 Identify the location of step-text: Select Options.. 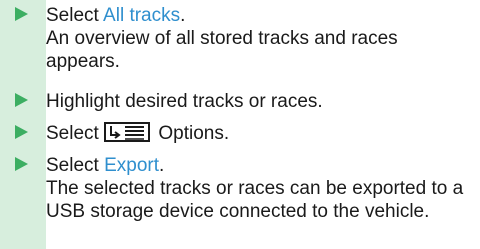
(137, 134).